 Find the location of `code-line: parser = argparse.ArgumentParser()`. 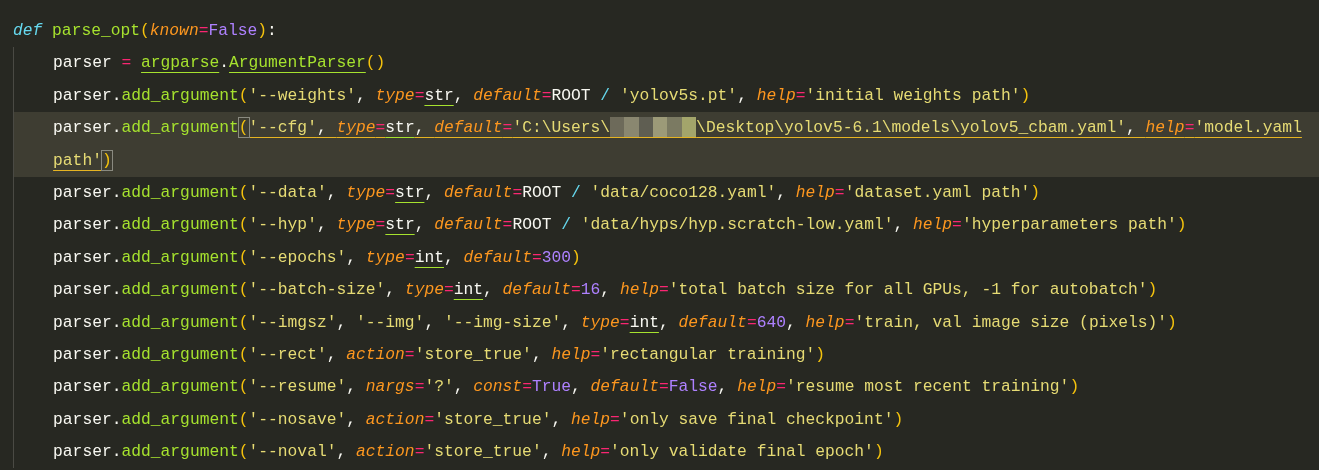

code-line: parser = argparse.ArgumentParser() is located at coordinates (666, 63).